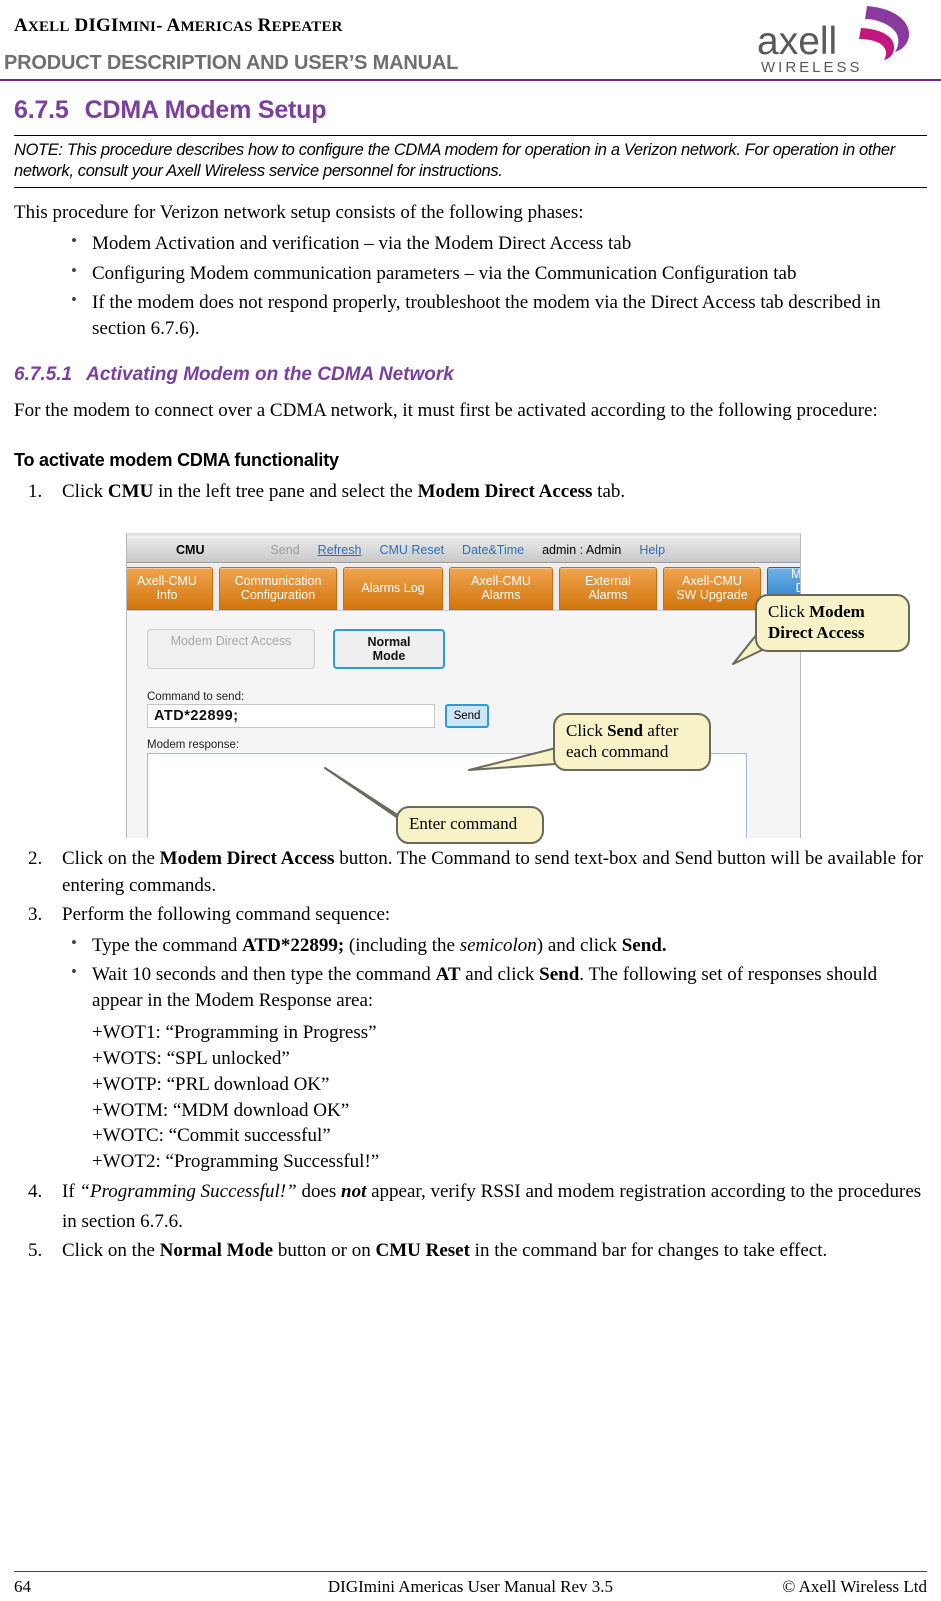 The image size is (941, 1601). I want to click on step-number: 1., so click(35, 491).